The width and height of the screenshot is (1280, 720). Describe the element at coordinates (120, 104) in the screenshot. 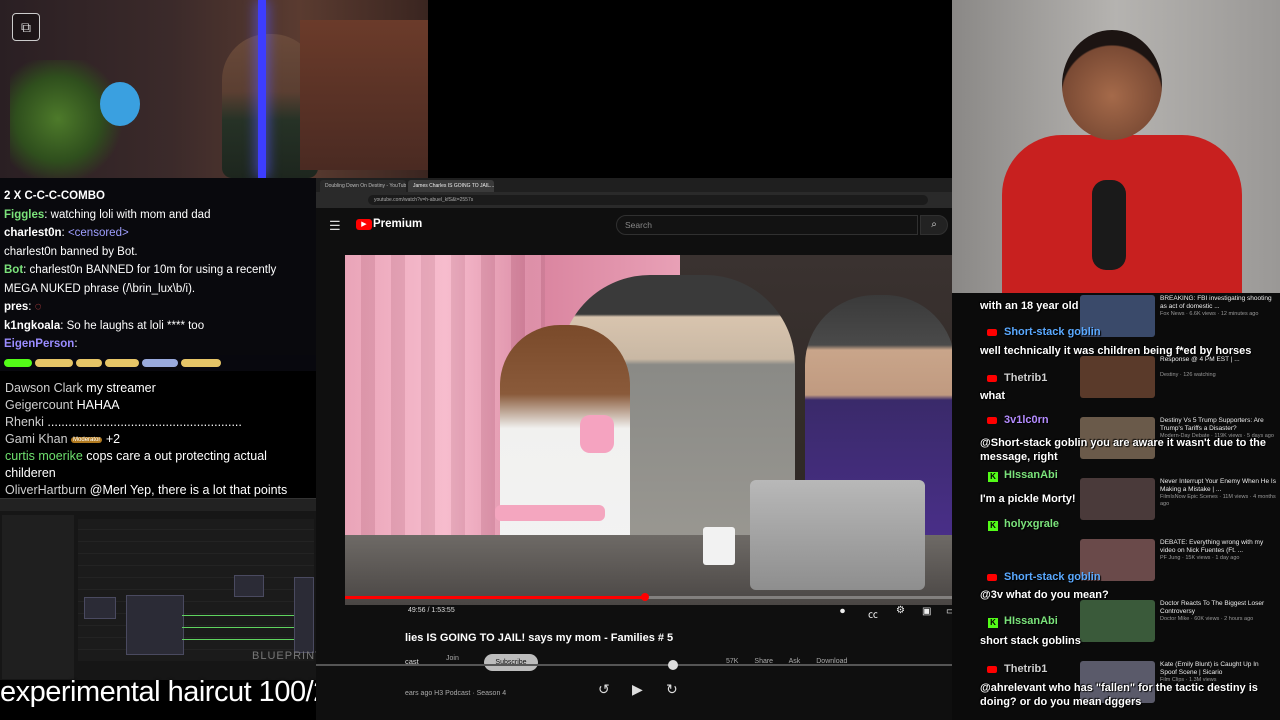

I see `mascot-figure` at that location.